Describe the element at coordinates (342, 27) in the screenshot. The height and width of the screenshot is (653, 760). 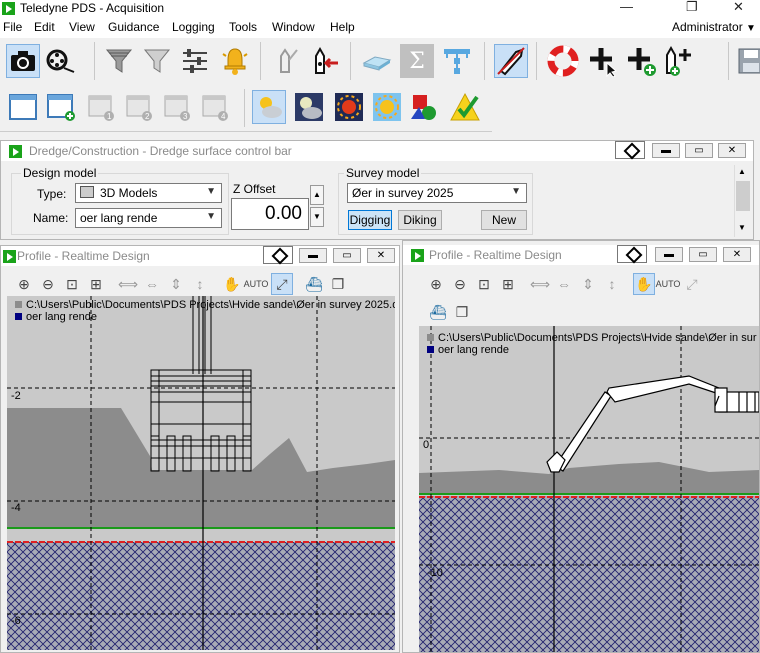
I see `menu-help: Help` at that location.